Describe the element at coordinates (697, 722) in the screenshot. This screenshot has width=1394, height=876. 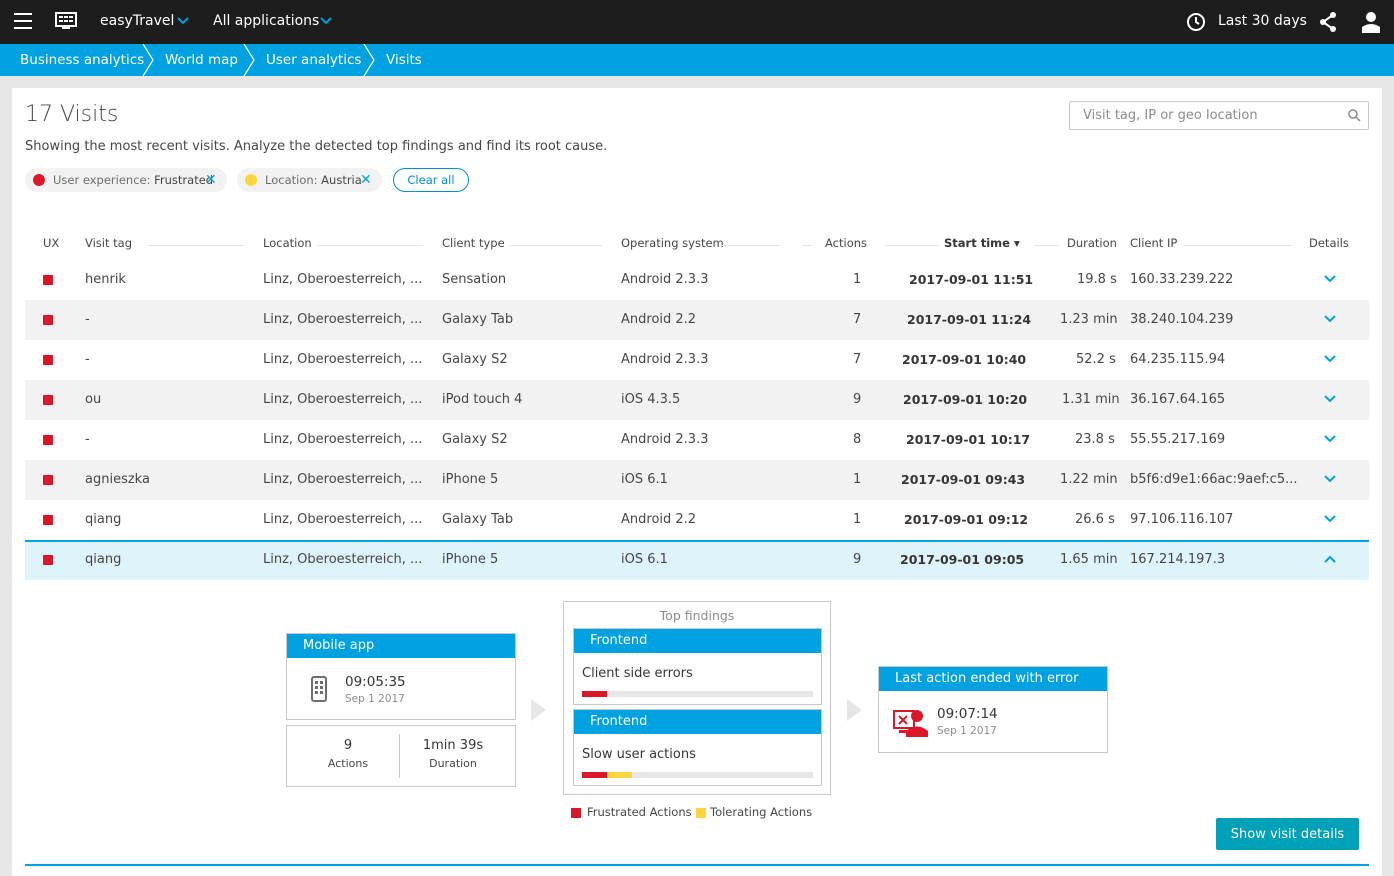
I see `finding-head: Frontend` at that location.